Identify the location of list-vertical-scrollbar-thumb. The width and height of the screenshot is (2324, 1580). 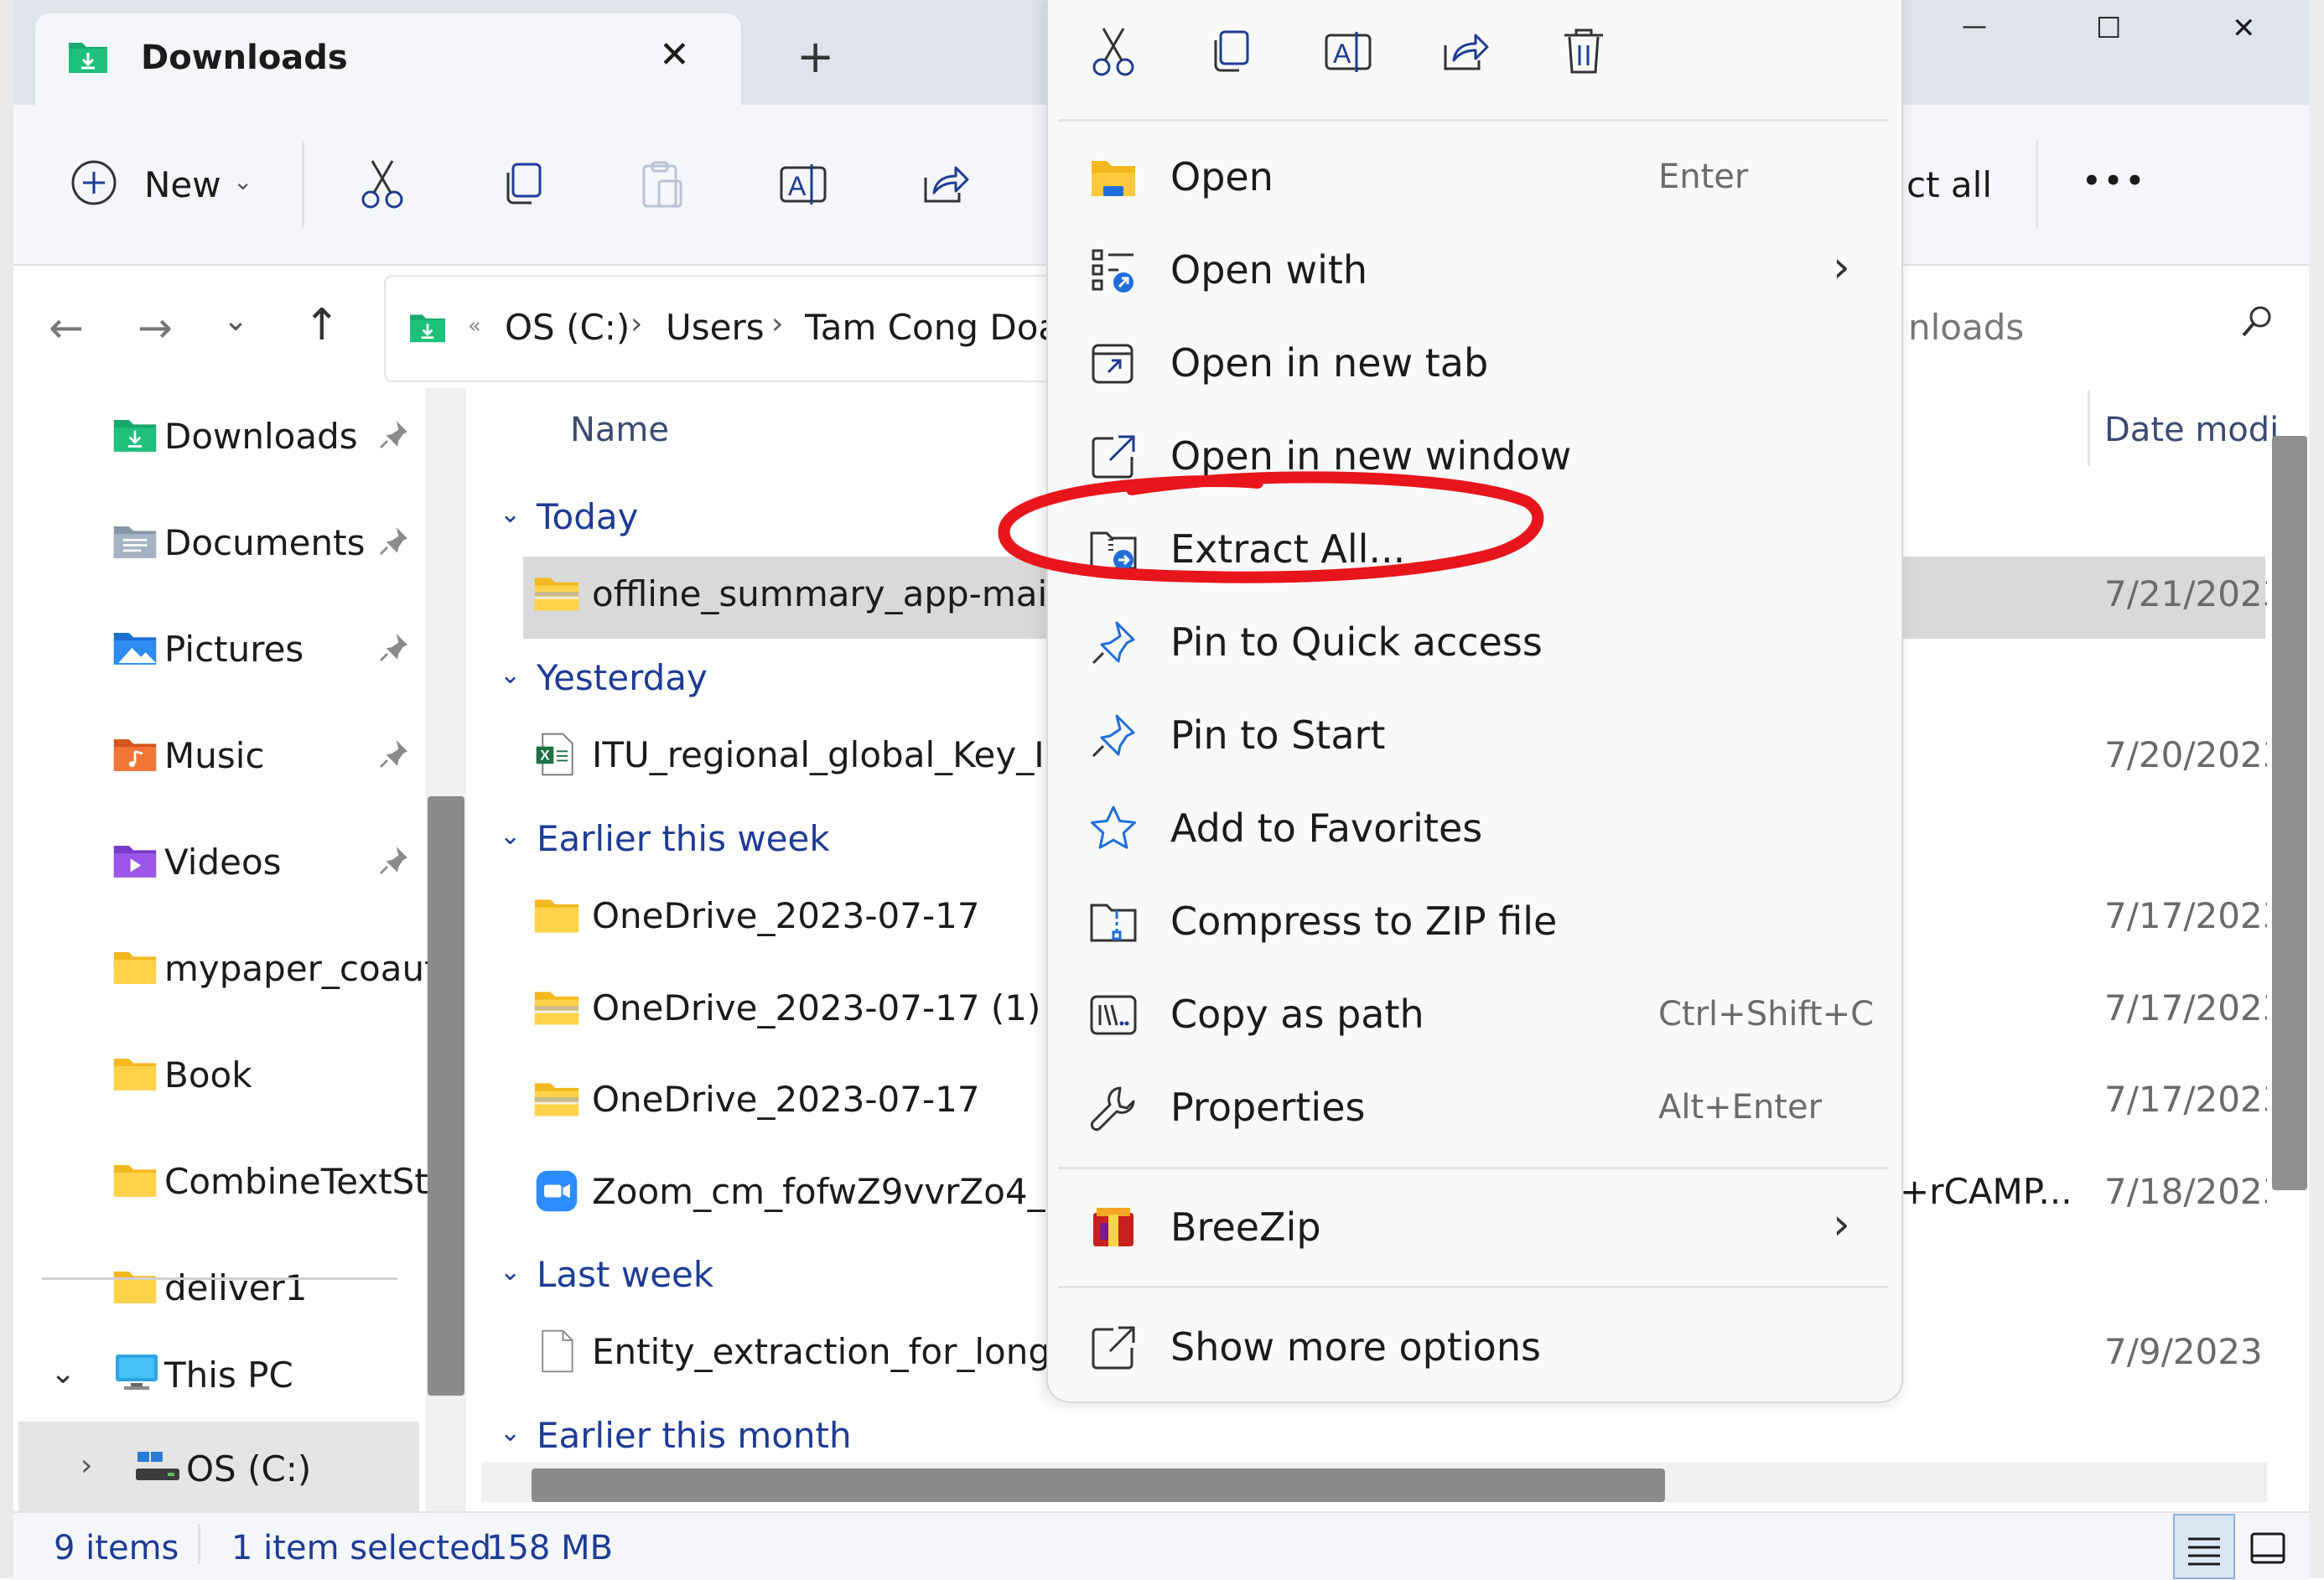
(2289, 813).